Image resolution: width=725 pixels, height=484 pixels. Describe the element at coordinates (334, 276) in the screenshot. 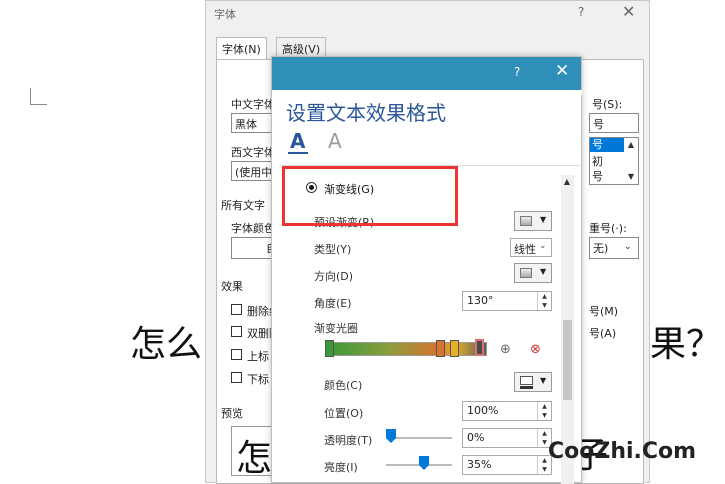

I see `direction-label: 方向(D)` at that location.